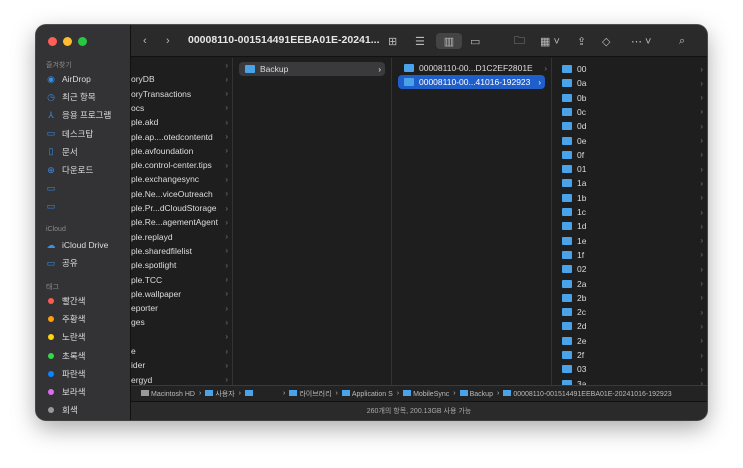 The width and height of the screenshot is (743, 468). I want to click on list-item: ple.control-center.tips ›, so click(181, 165).